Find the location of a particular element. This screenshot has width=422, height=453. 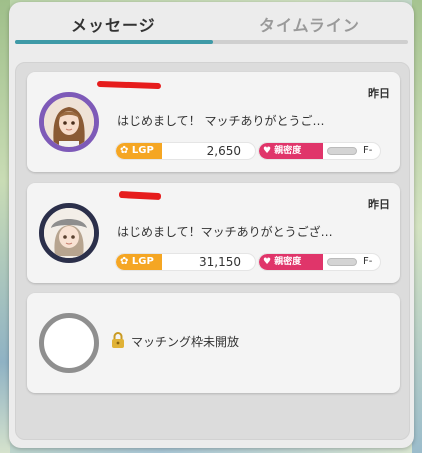

empty-avatar is located at coordinates (69, 343).